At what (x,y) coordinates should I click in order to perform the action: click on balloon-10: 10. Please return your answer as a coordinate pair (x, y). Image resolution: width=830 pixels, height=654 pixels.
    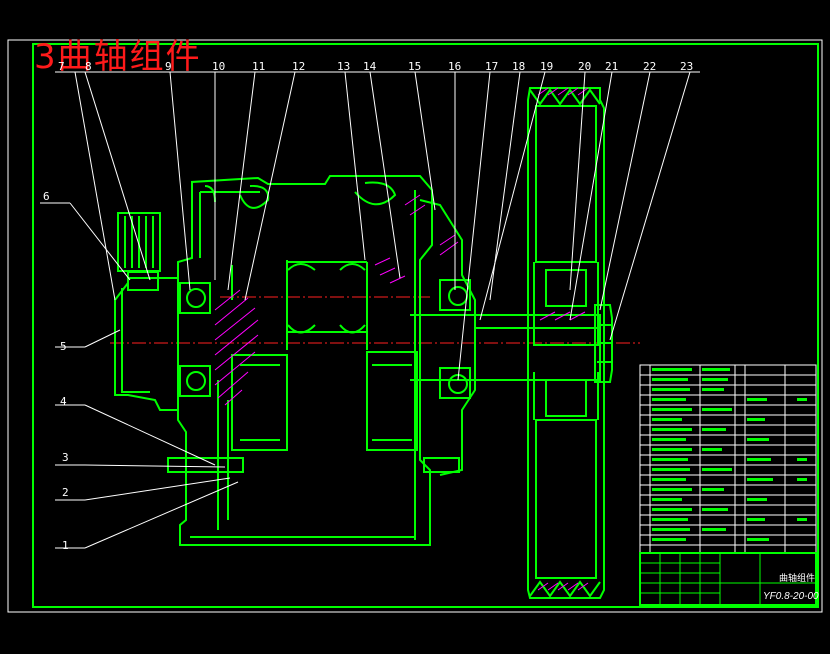
    Looking at the image, I should click on (219, 66).